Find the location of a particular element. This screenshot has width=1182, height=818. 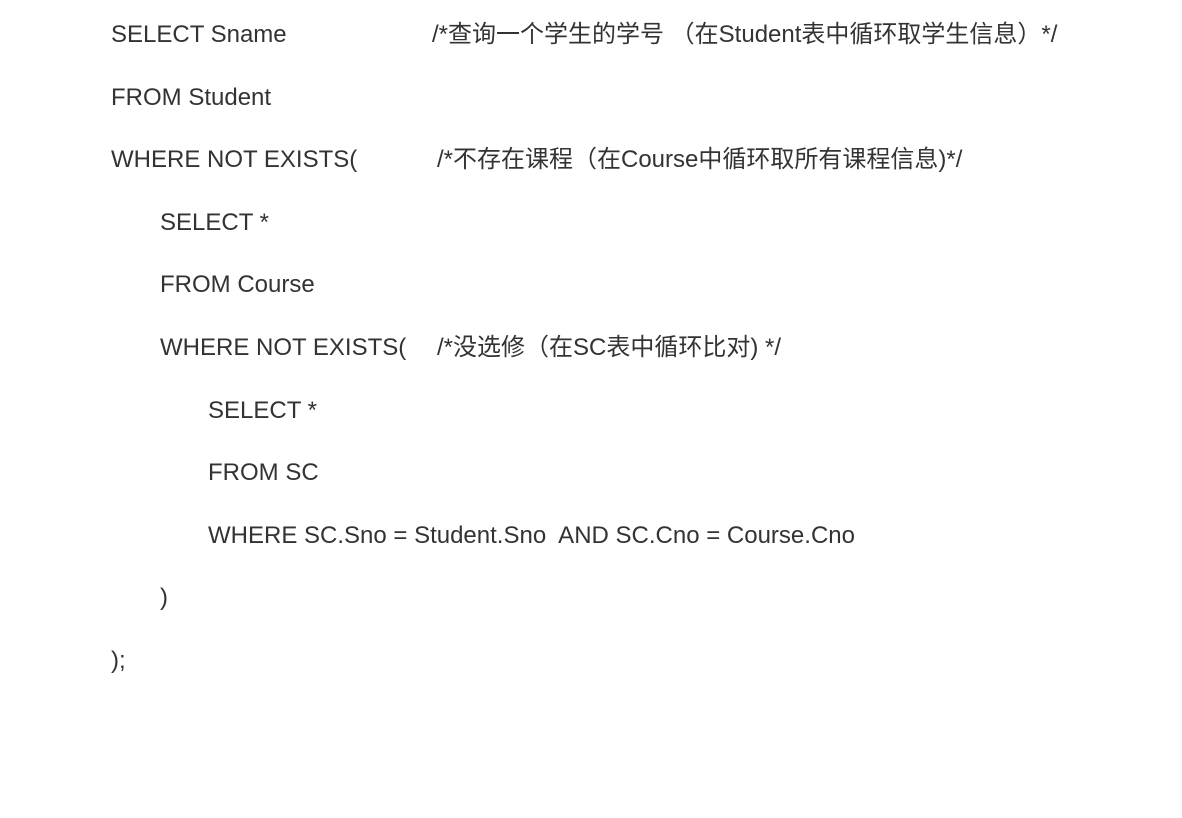

sql-statement: FROM Course is located at coordinates (237, 285).